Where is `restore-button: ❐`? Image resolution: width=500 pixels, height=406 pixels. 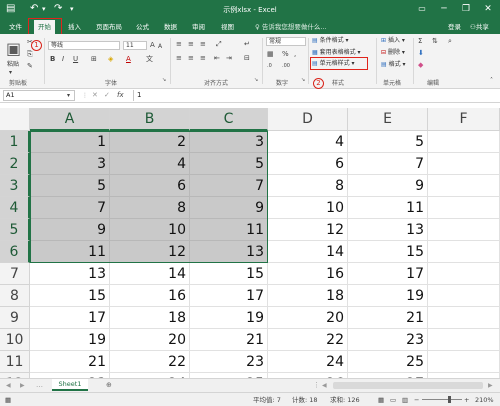
restore-button: ❐ is located at coordinates (466, 9).